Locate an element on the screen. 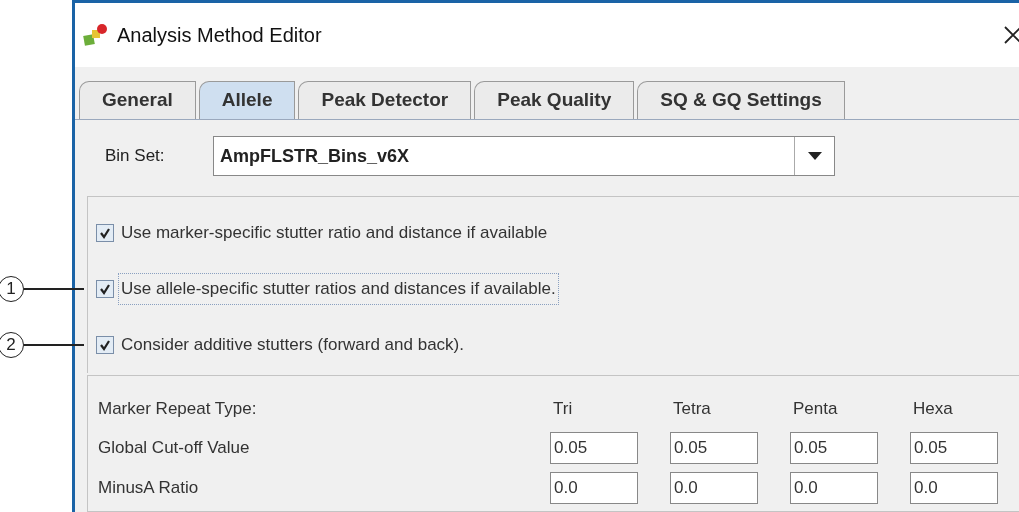 The height and width of the screenshot is (512, 1019). column-header: Tetra is located at coordinates (692, 409).